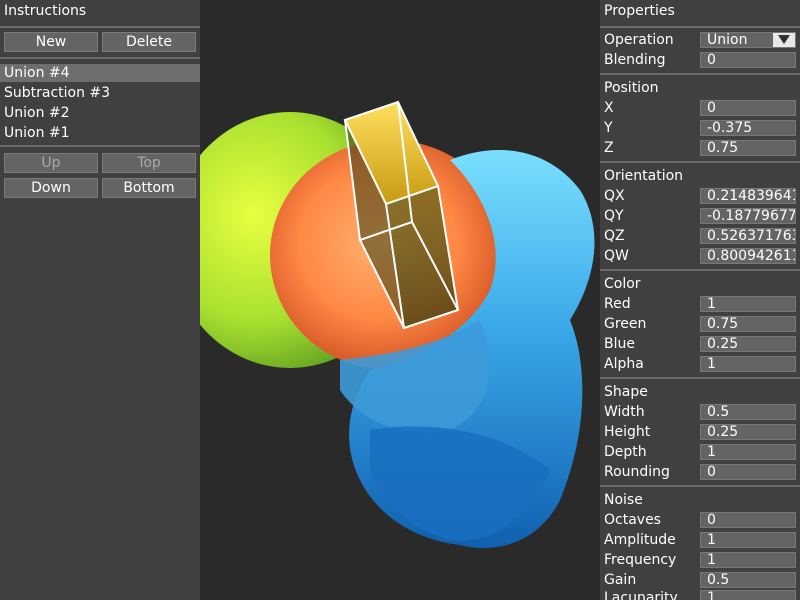 The image size is (800, 600). What do you see at coordinates (644, 176) in the screenshot?
I see `orientation-heading: Orientation` at bounding box center [644, 176].